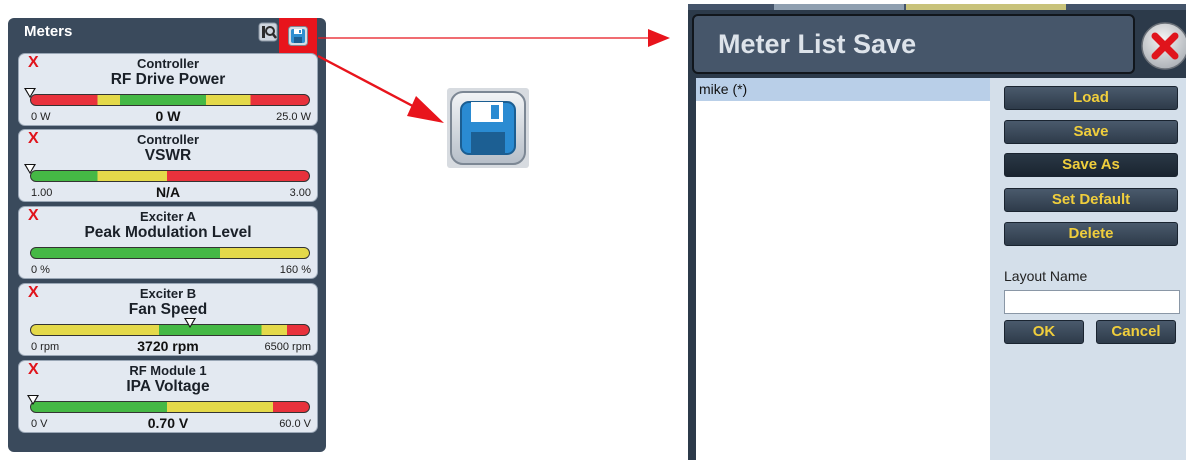 Image resolution: width=1186 pixels, height=460 pixels. What do you see at coordinates (1091, 234) in the screenshot?
I see `delete-button: Delete` at bounding box center [1091, 234].